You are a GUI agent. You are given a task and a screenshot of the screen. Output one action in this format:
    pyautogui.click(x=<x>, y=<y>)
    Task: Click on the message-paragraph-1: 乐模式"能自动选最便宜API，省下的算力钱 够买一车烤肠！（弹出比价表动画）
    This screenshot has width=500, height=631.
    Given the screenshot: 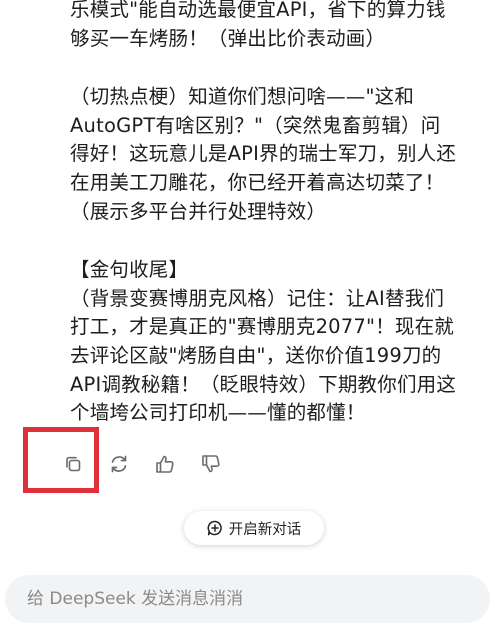 What is the action you would take?
    pyautogui.click(x=280, y=26)
    